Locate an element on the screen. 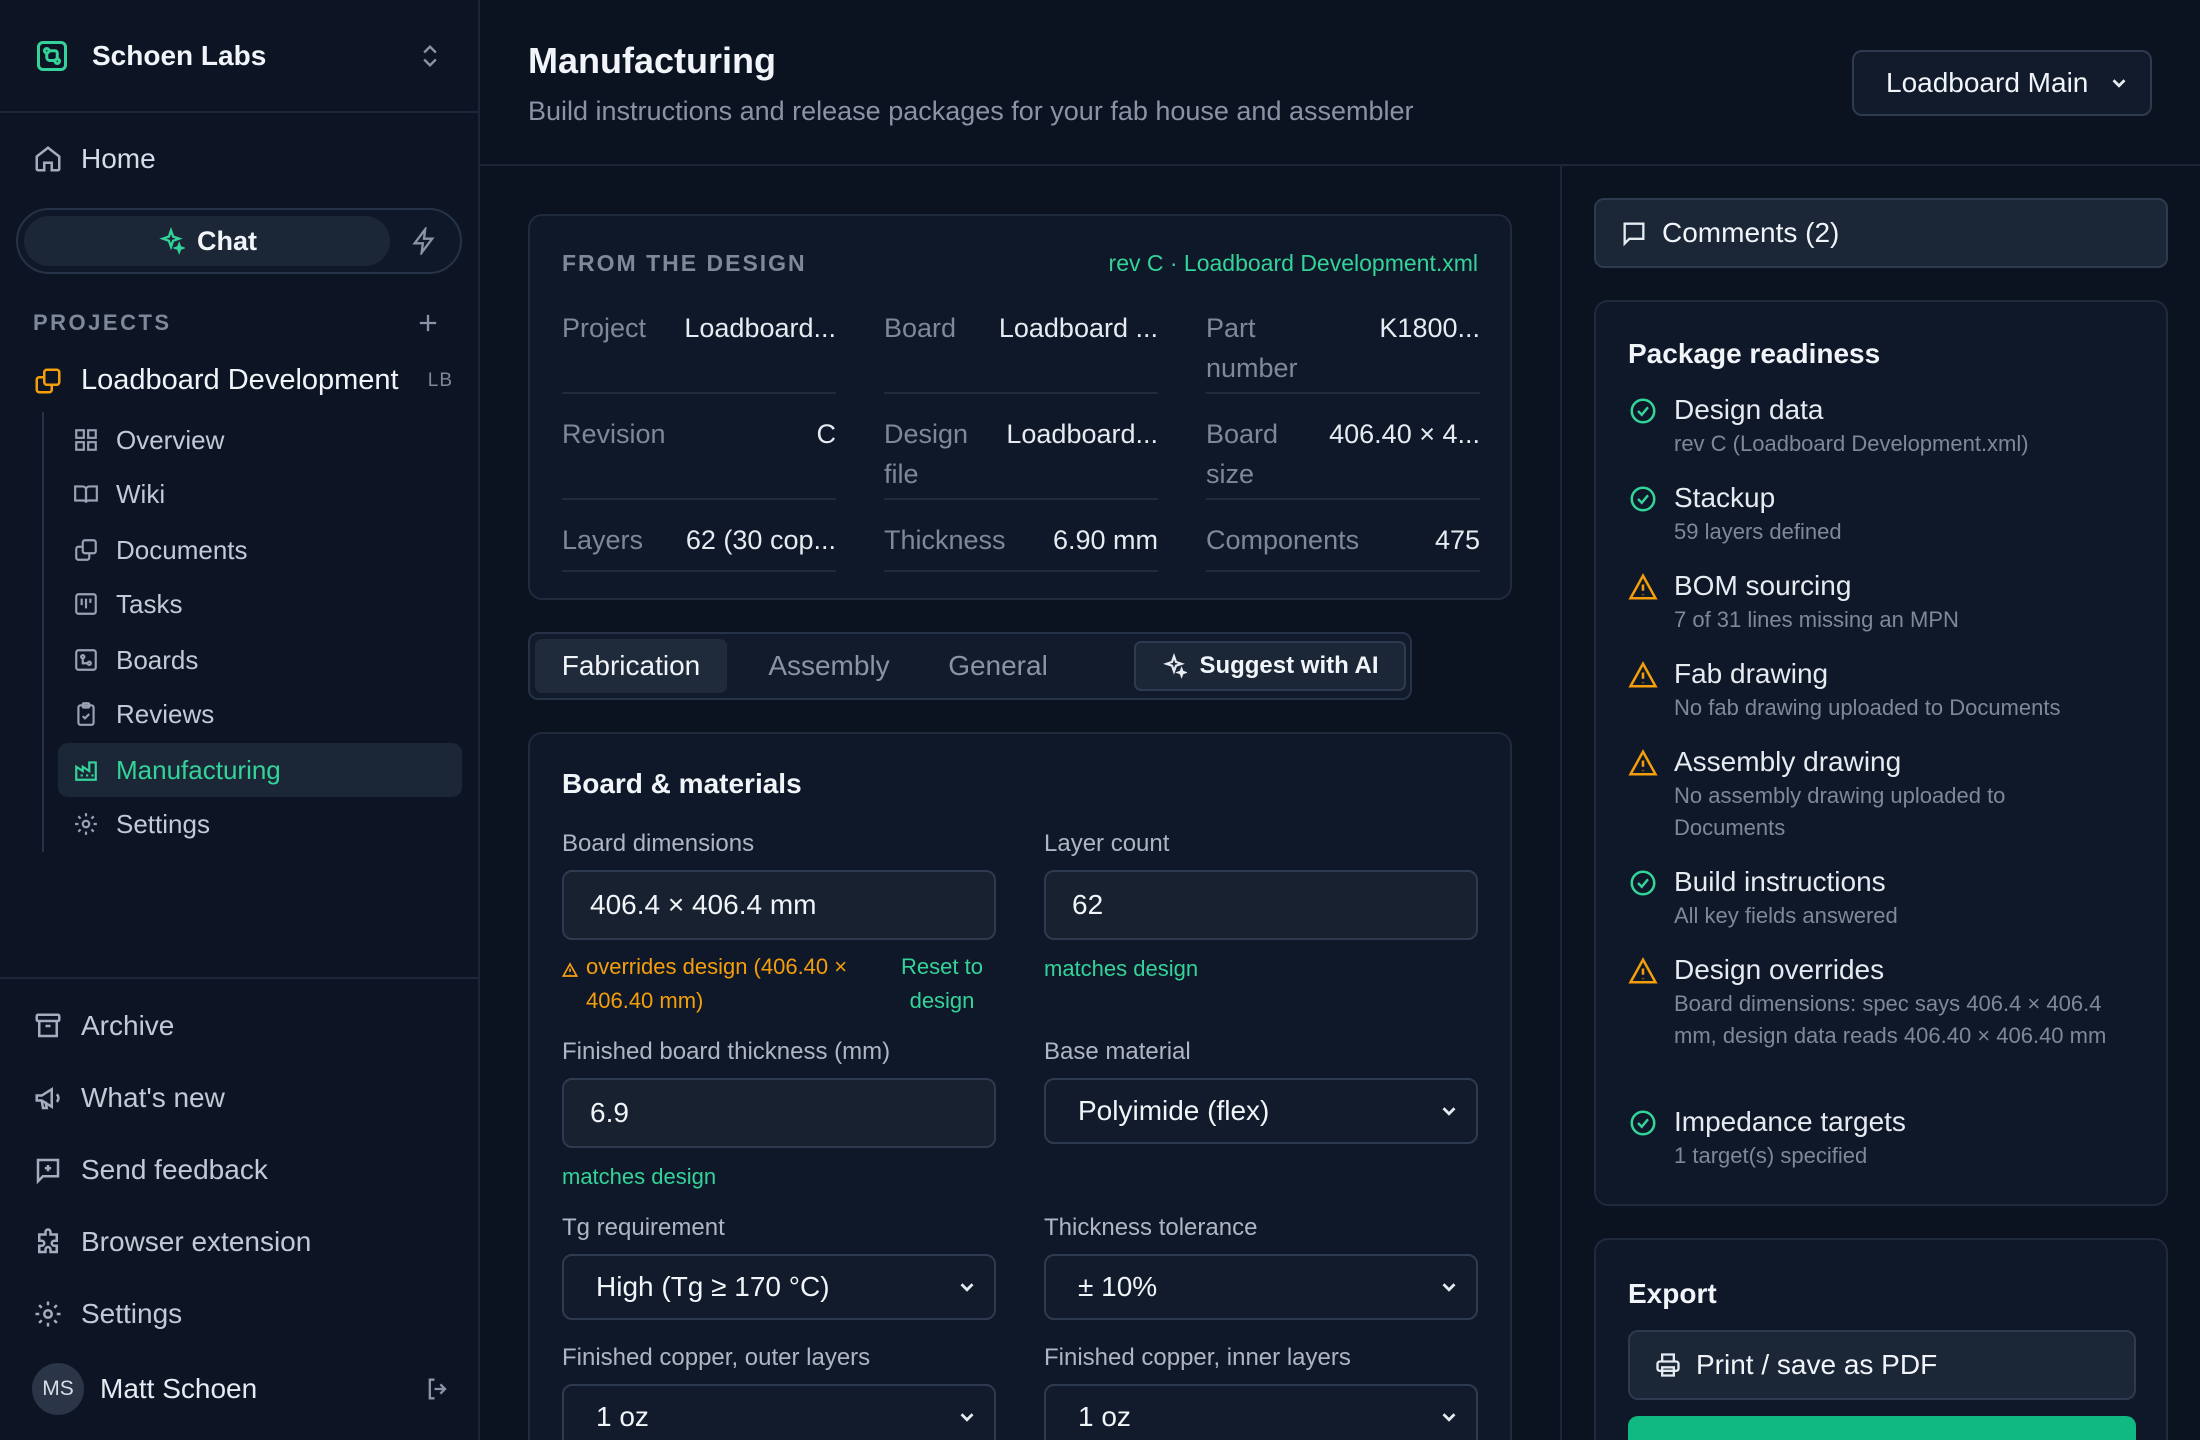  sidebar-item-overview: Overview is located at coordinates (260, 440).